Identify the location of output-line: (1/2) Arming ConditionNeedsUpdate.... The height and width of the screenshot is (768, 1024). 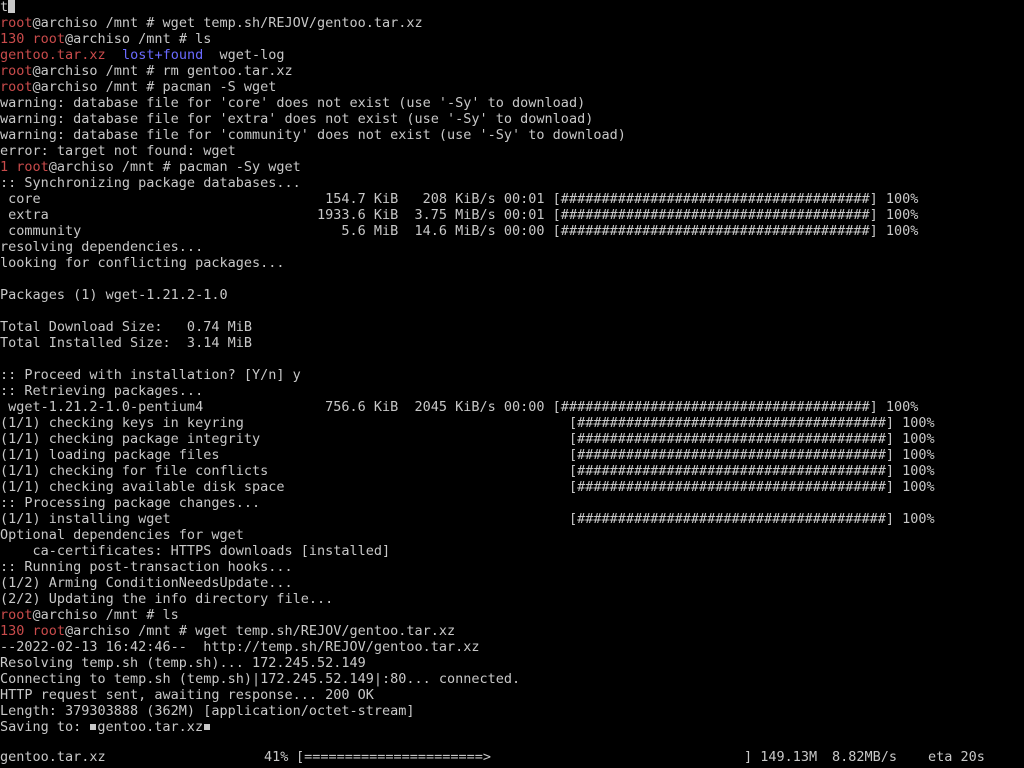
(146, 583).